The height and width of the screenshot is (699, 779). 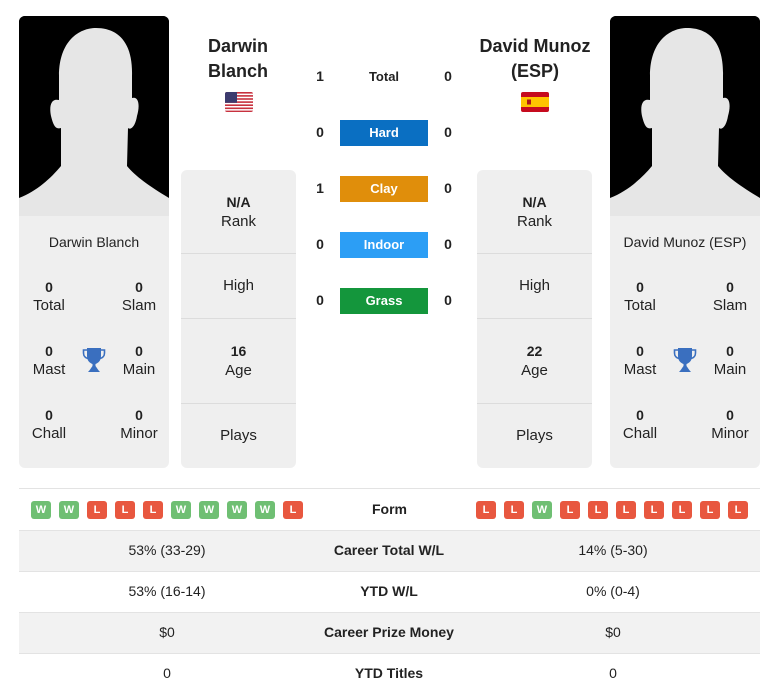 I want to click on stat-label: Career Total W/L, so click(x=389, y=550).